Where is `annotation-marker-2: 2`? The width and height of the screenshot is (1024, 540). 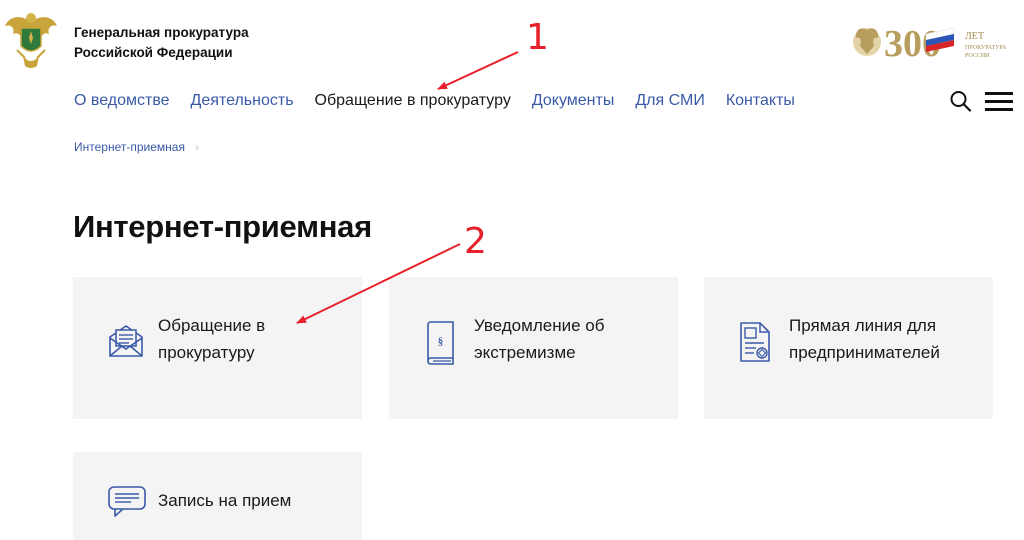
annotation-marker-2: 2 is located at coordinates (475, 241).